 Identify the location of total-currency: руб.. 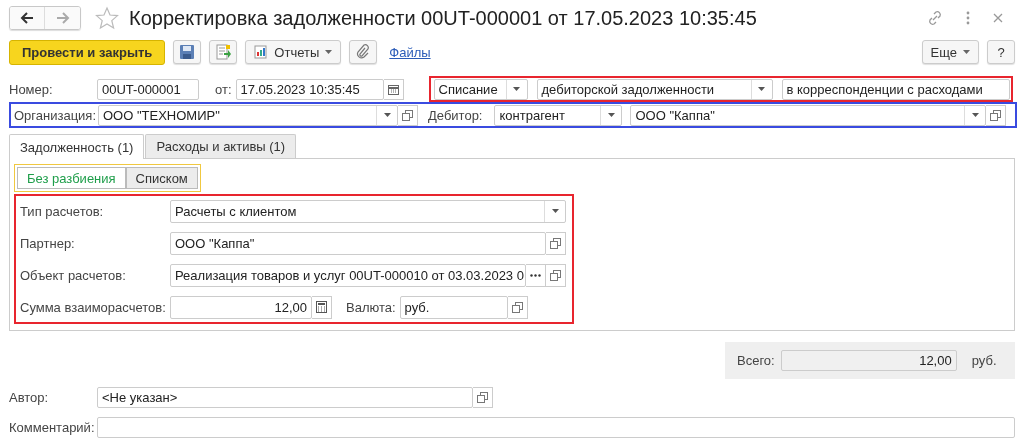
(984, 360).